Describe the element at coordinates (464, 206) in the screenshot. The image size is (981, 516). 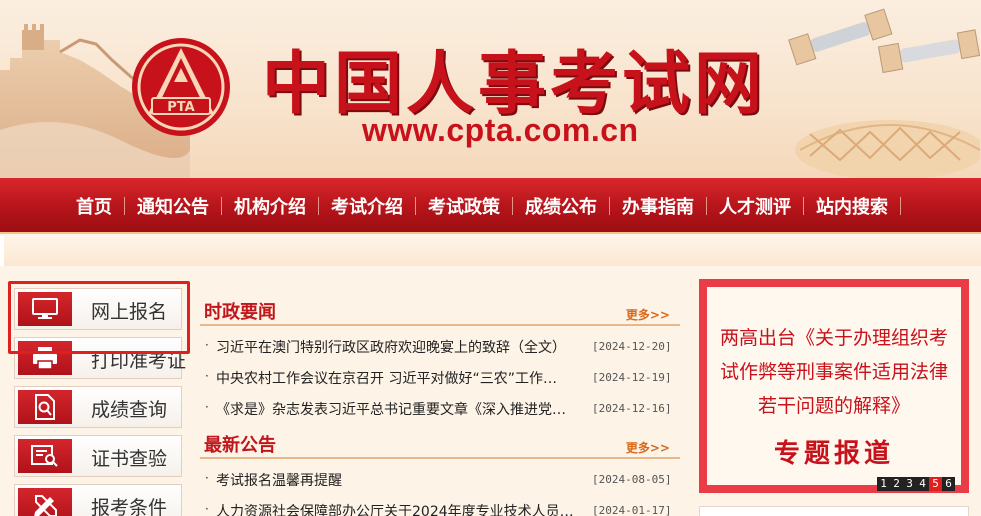
I see `nav-policies: 考试政策` at that location.